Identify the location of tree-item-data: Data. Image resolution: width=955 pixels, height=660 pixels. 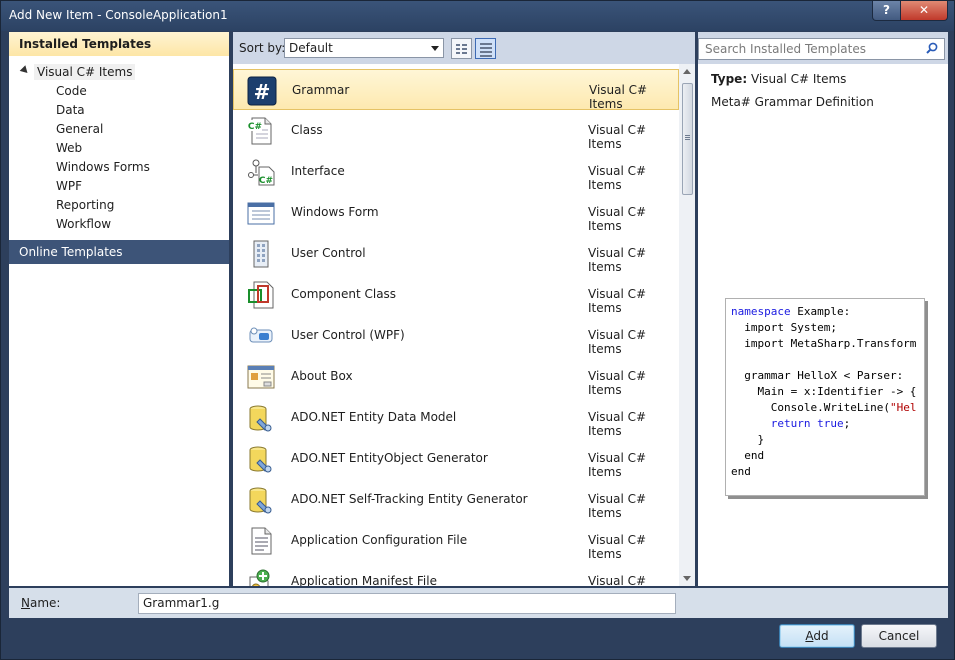
(70, 112).